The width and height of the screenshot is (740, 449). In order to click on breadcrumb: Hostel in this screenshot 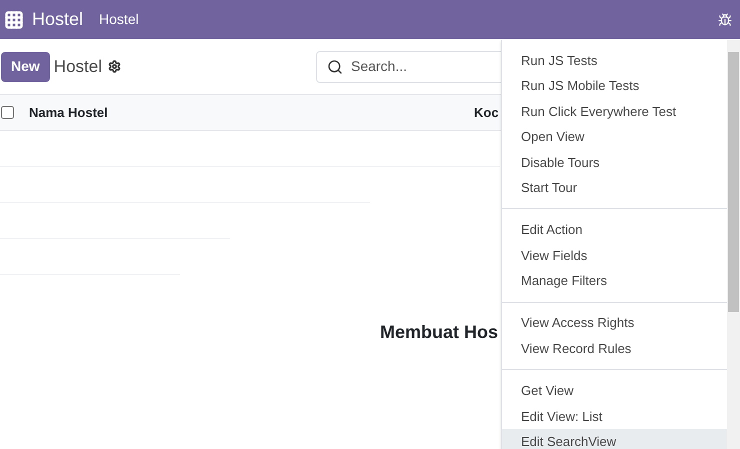, I will do `click(78, 67)`.